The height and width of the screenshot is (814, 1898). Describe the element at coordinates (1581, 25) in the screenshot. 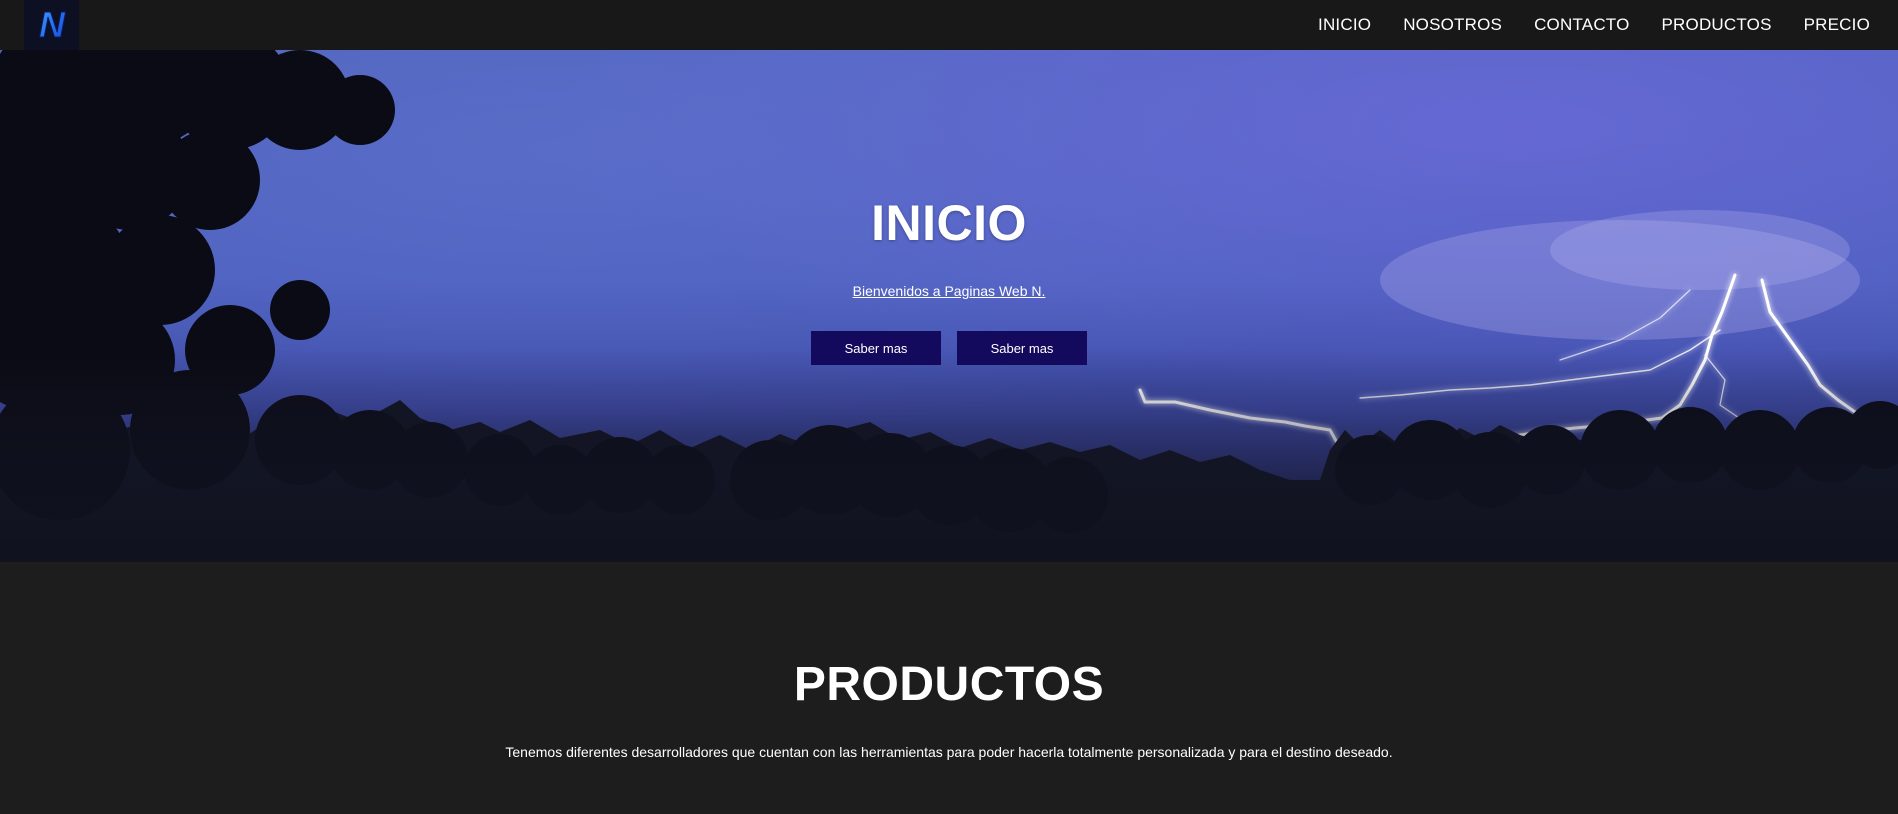

I see `nav-link-contacto: CONTACTO` at that location.